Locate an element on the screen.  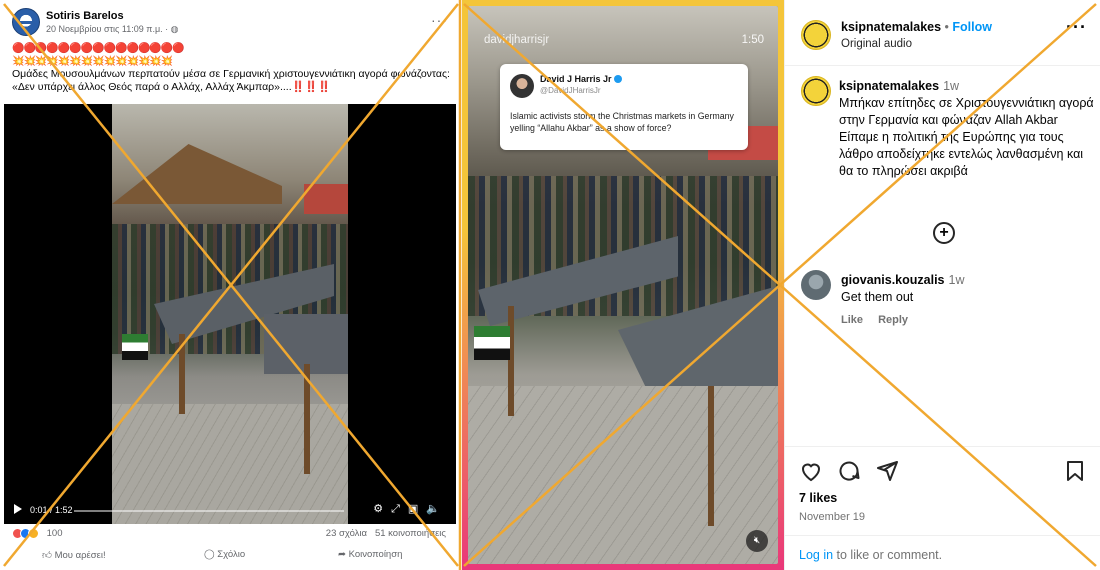
video-time: 0:01 / 1:52 is located at coordinates (51, 510).